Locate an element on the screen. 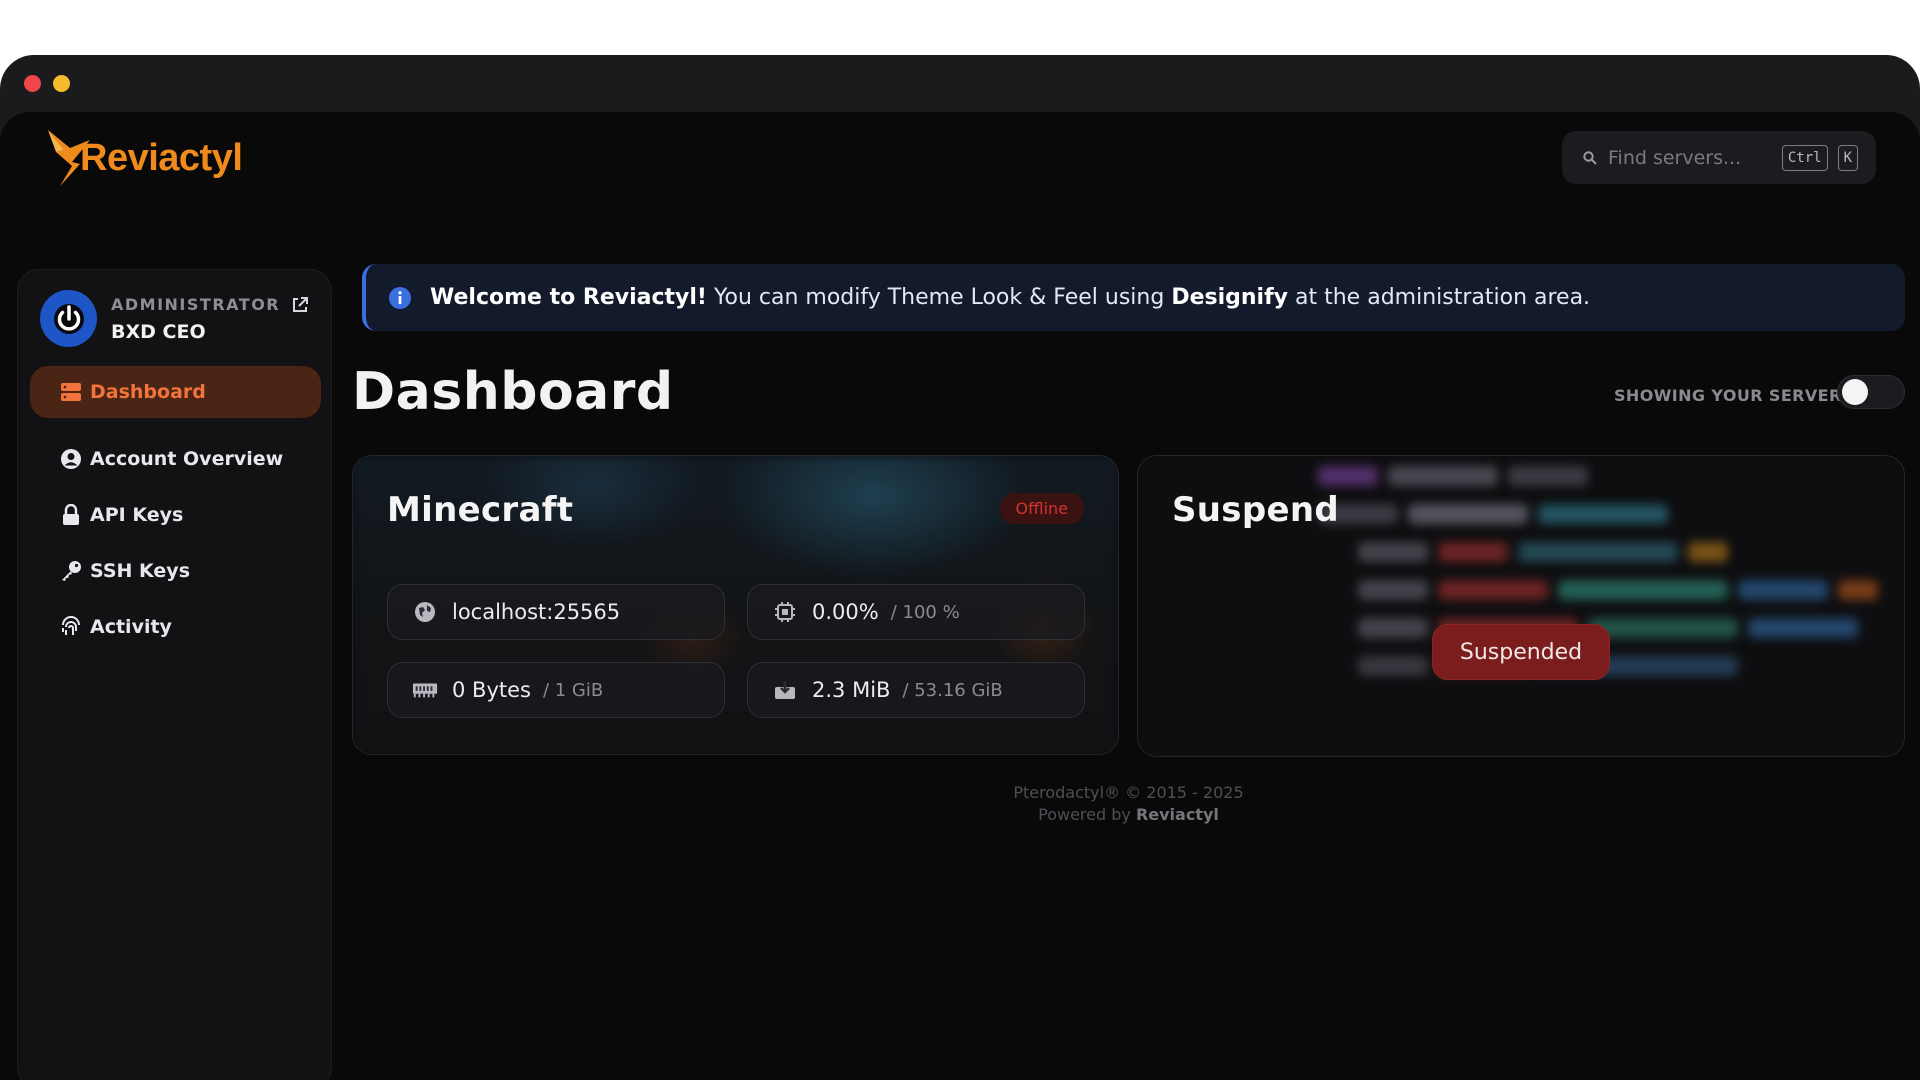  sidebar-item-label: Account Overview is located at coordinates (187, 459).